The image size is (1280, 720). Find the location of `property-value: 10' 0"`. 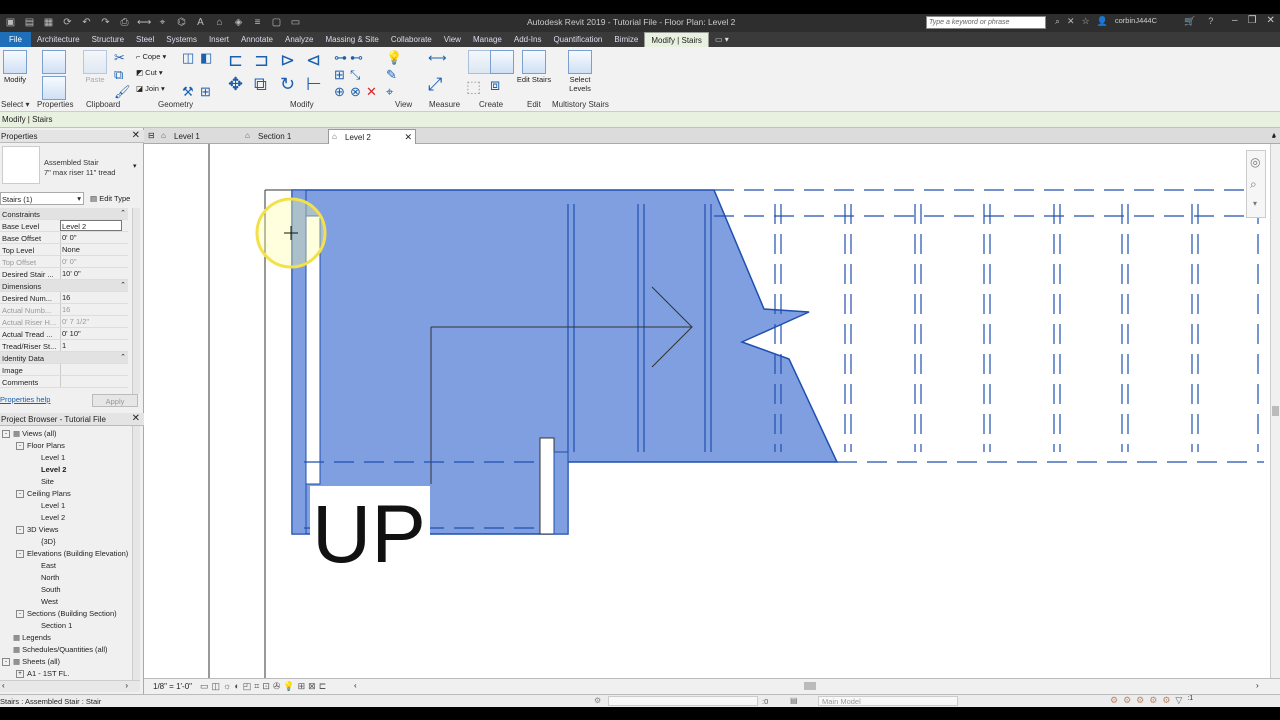

property-value: 10' 0" is located at coordinates (91, 273).